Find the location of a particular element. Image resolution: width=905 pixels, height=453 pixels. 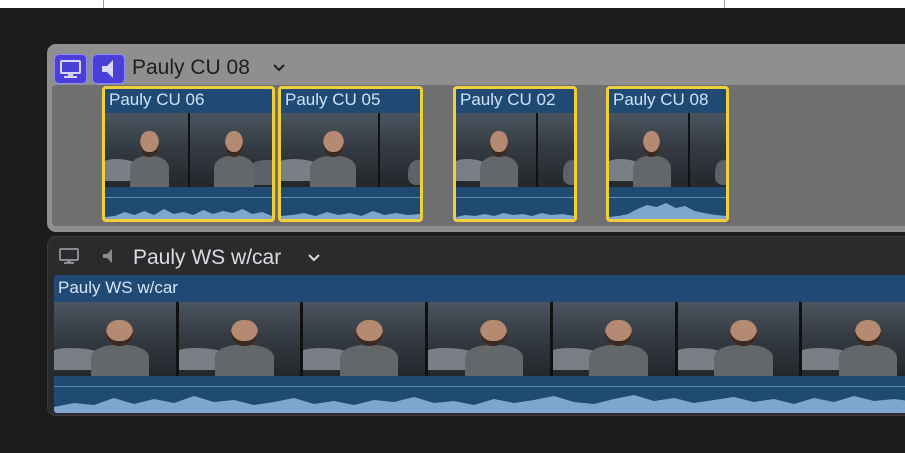

audition-clip: Pauly CU 02 is located at coordinates (515, 154).